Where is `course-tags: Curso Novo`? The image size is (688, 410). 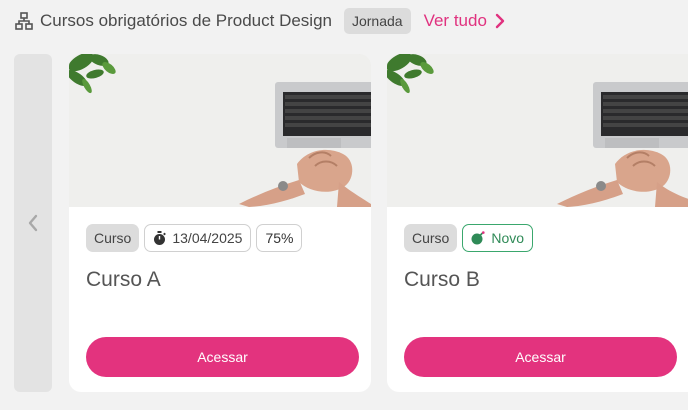 course-tags: Curso Novo is located at coordinates (469, 238).